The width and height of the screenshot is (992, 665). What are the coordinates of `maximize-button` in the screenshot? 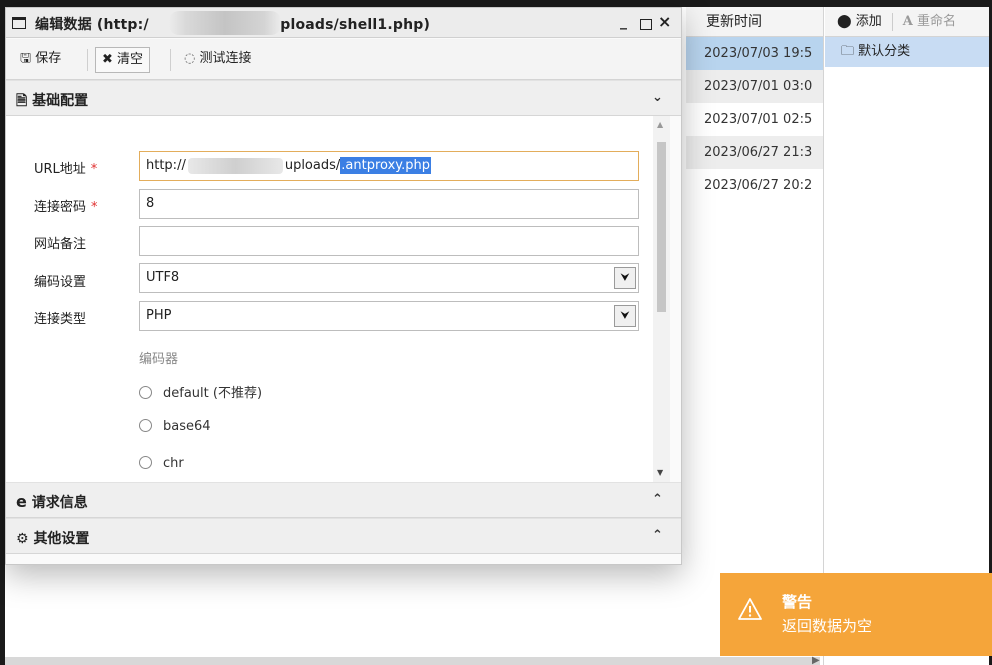 It's located at (646, 24).